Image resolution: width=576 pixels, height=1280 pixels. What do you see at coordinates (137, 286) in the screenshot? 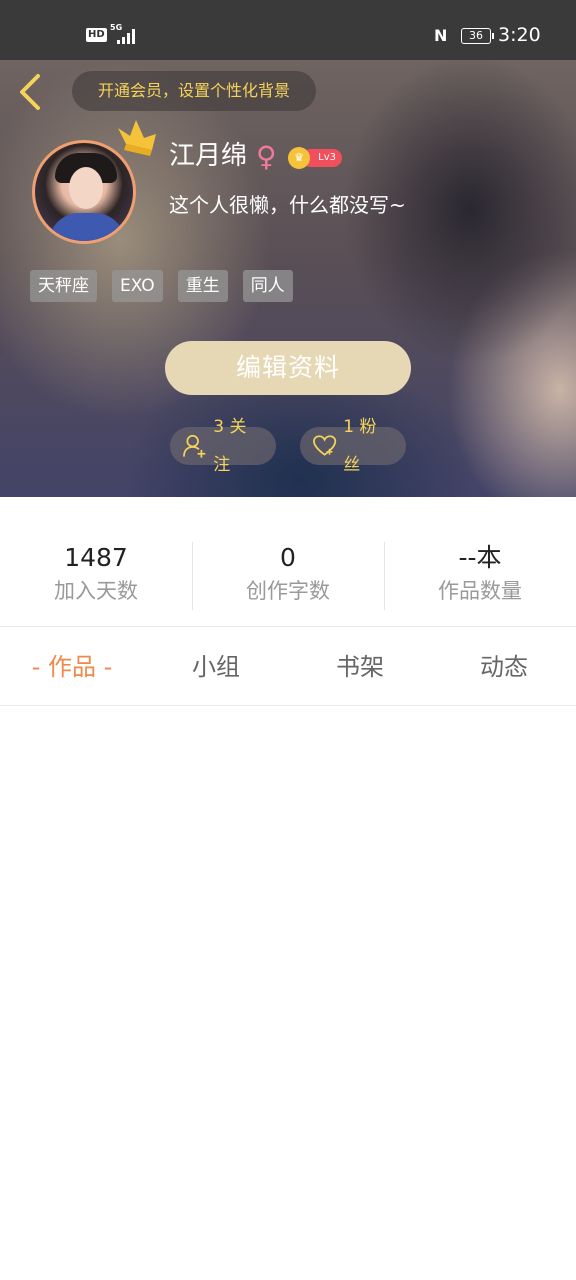
I see `tag-item: EXO` at bounding box center [137, 286].